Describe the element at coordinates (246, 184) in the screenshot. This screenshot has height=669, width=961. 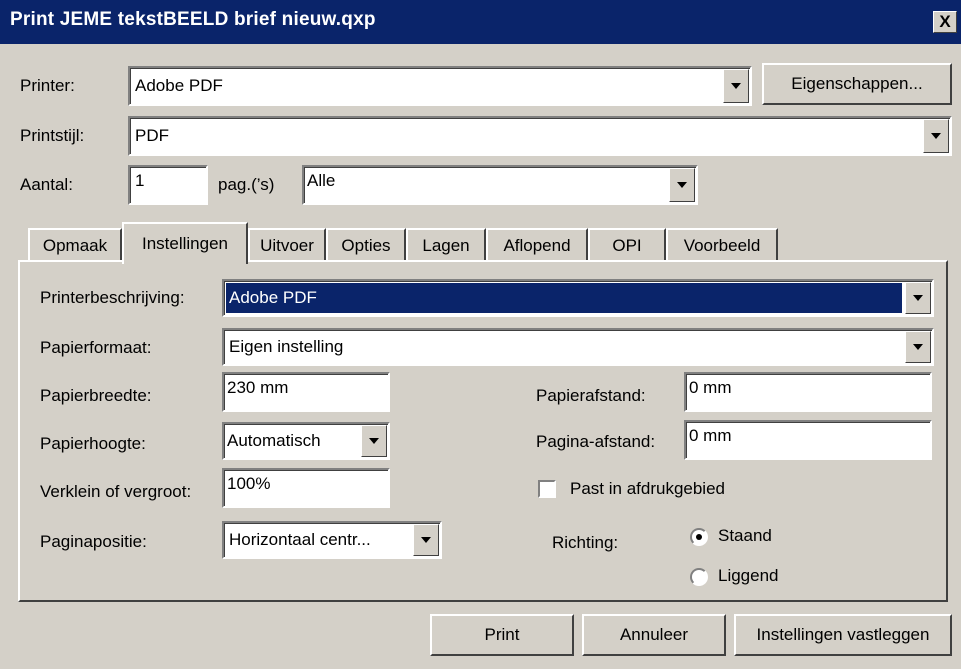
I see `pages-label: pag.(’s)` at that location.